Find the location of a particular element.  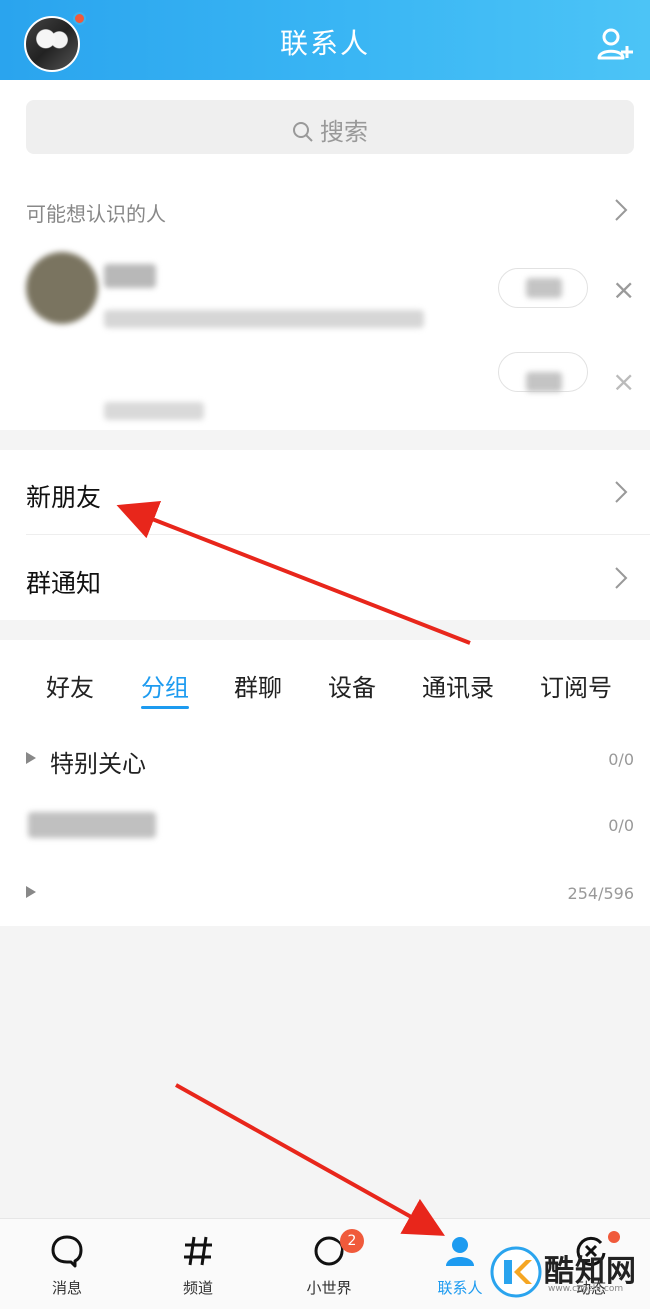

title-bar: 联系人 is located at coordinates (325, 40).